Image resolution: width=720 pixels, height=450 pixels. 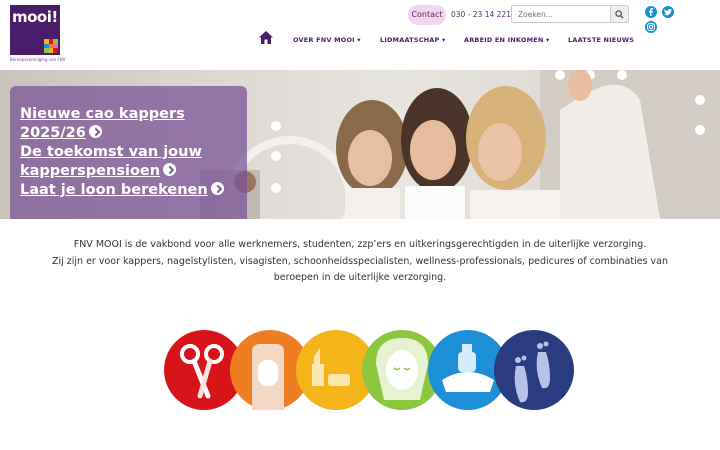 I want to click on logo-text: mooi!, so click(x=35, y=17).